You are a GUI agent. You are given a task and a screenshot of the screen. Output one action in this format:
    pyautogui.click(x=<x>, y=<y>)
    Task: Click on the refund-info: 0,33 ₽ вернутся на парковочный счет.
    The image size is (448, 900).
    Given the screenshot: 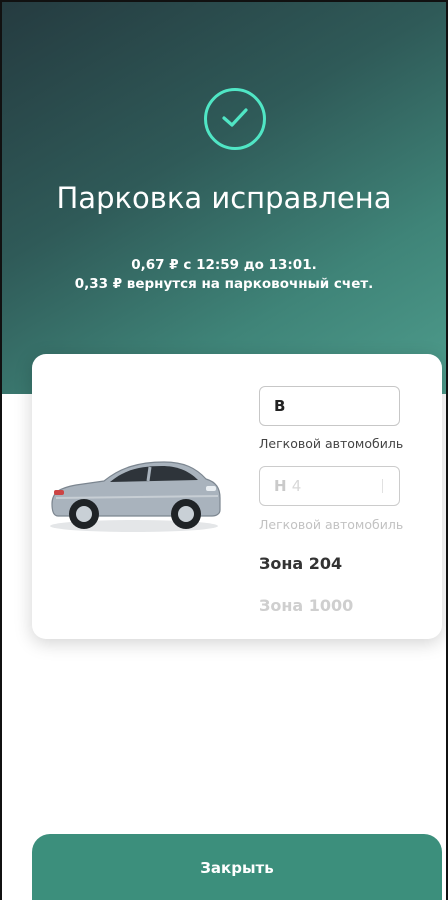 What is the action you would take?
    pyautogui.click(x=224, y=284)
    